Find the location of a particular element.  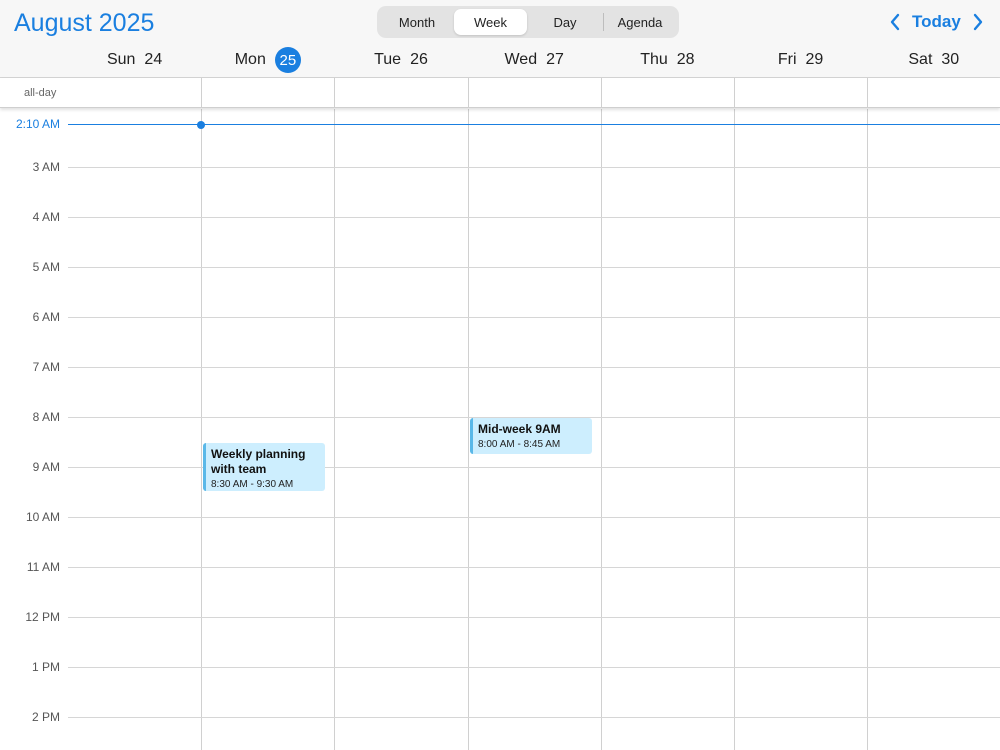

day-header-fri: Fri 29 is located at coordinates (800, 60).